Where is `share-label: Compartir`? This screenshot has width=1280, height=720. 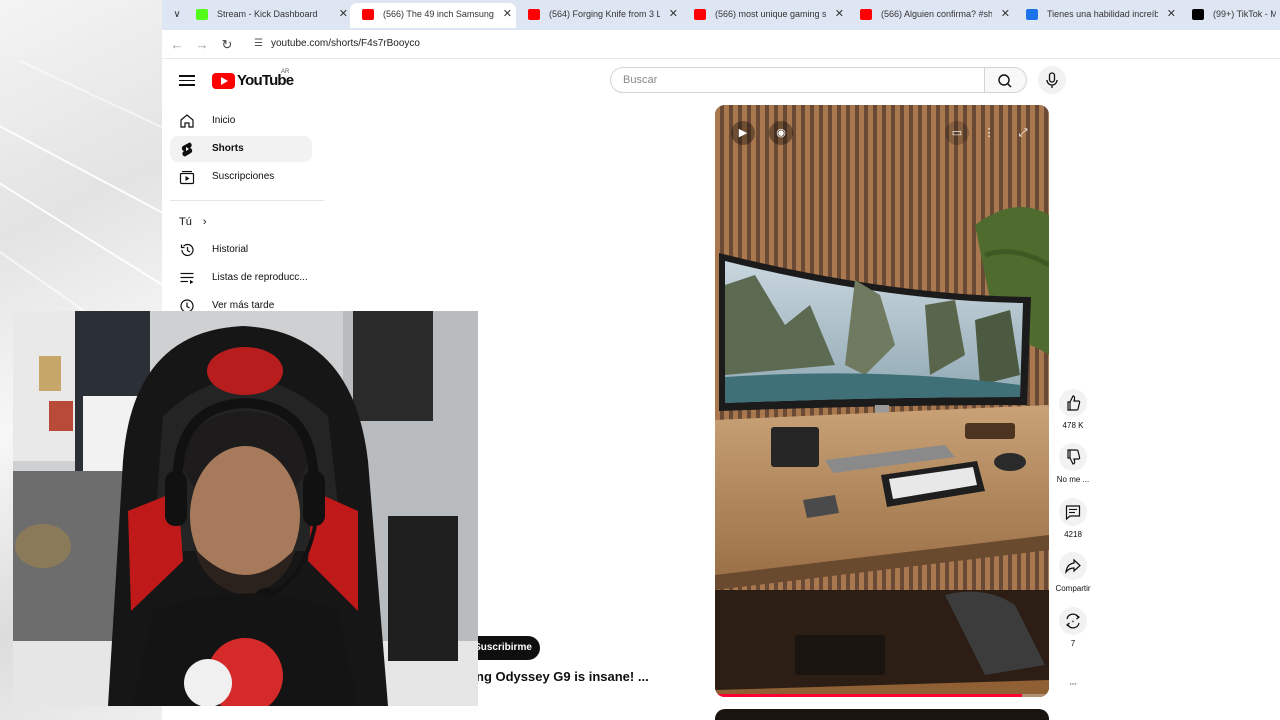 share-label: Compartir is located at coordinates (1073, 588).